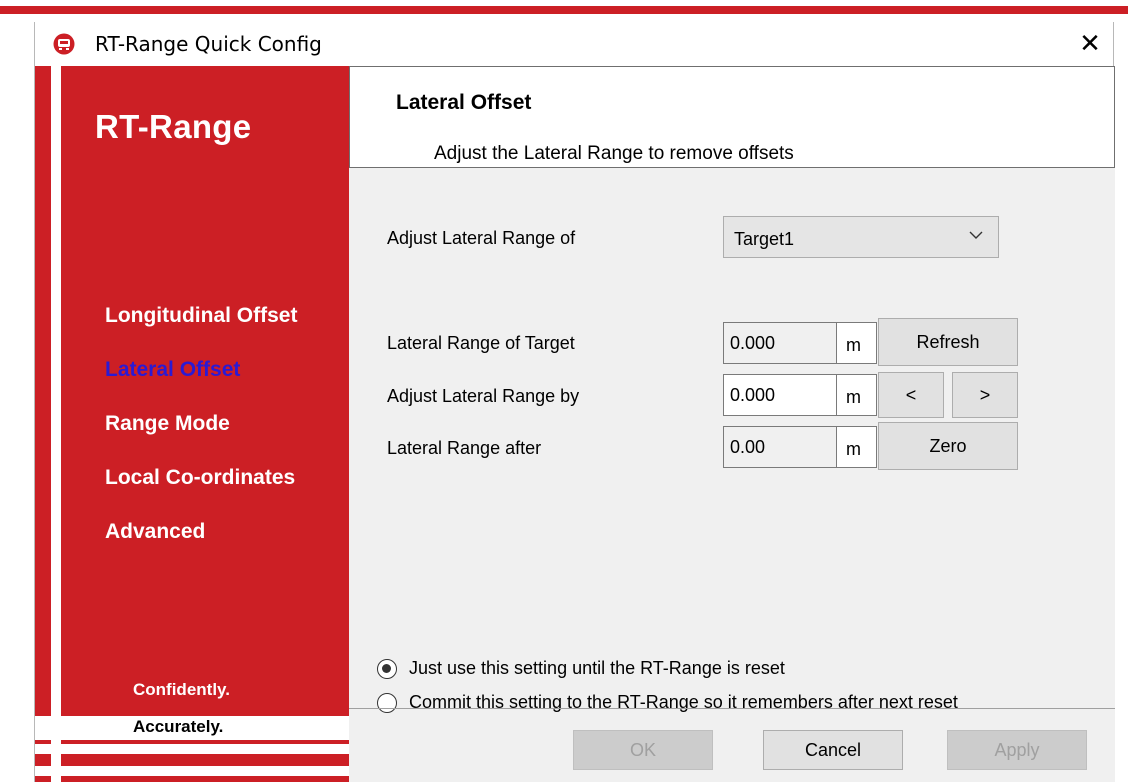  I want to click on sidebar-item-advanced: Advanced, so click(201, 547).